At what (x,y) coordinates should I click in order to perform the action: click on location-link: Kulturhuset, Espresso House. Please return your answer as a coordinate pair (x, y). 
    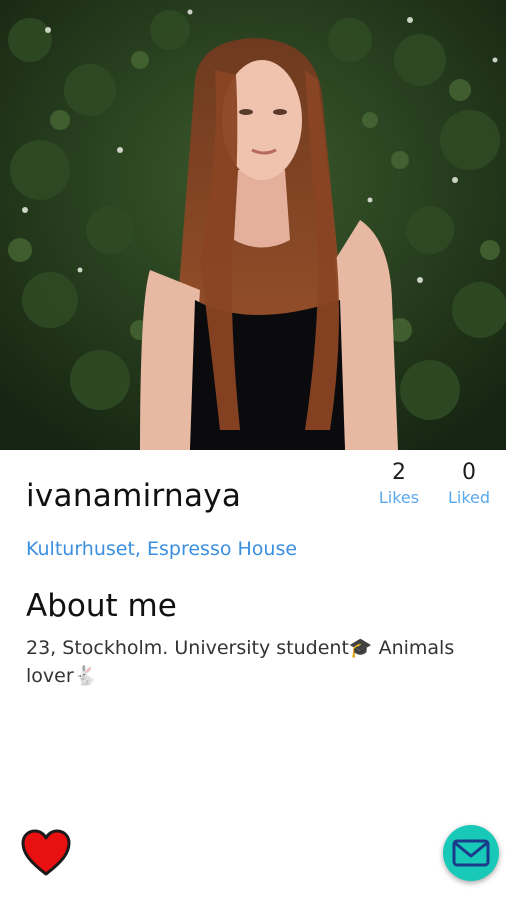
    Looking at the image, I should click on (161, 549).